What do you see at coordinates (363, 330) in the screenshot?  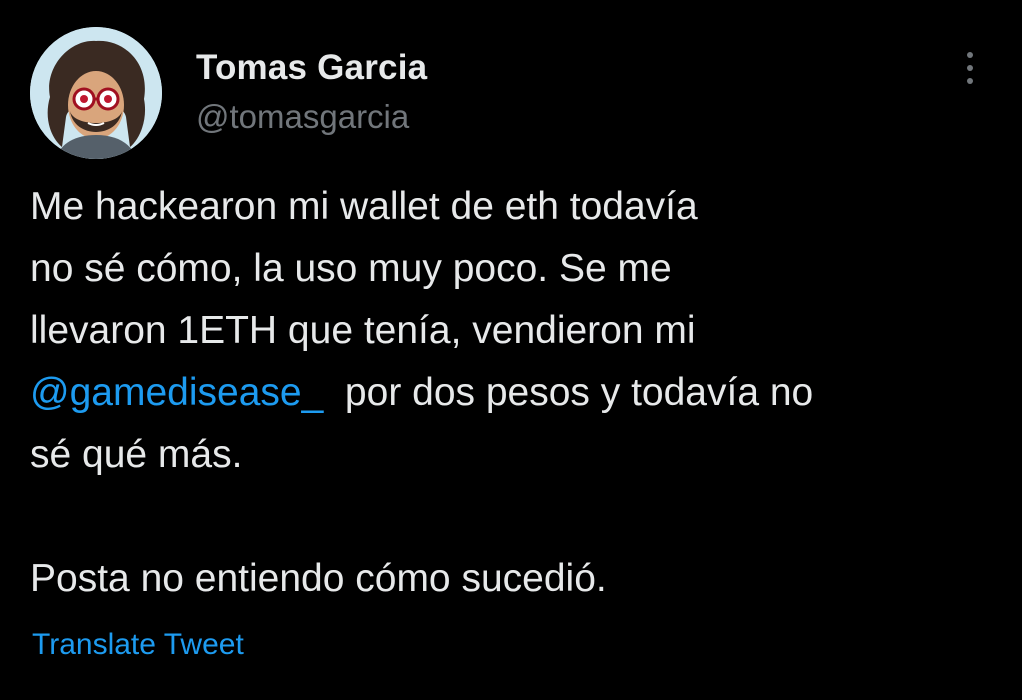 I see `tweet-line: llevaron 1ETH que tenía, vendieron mi` at bounding box center [363, 330].